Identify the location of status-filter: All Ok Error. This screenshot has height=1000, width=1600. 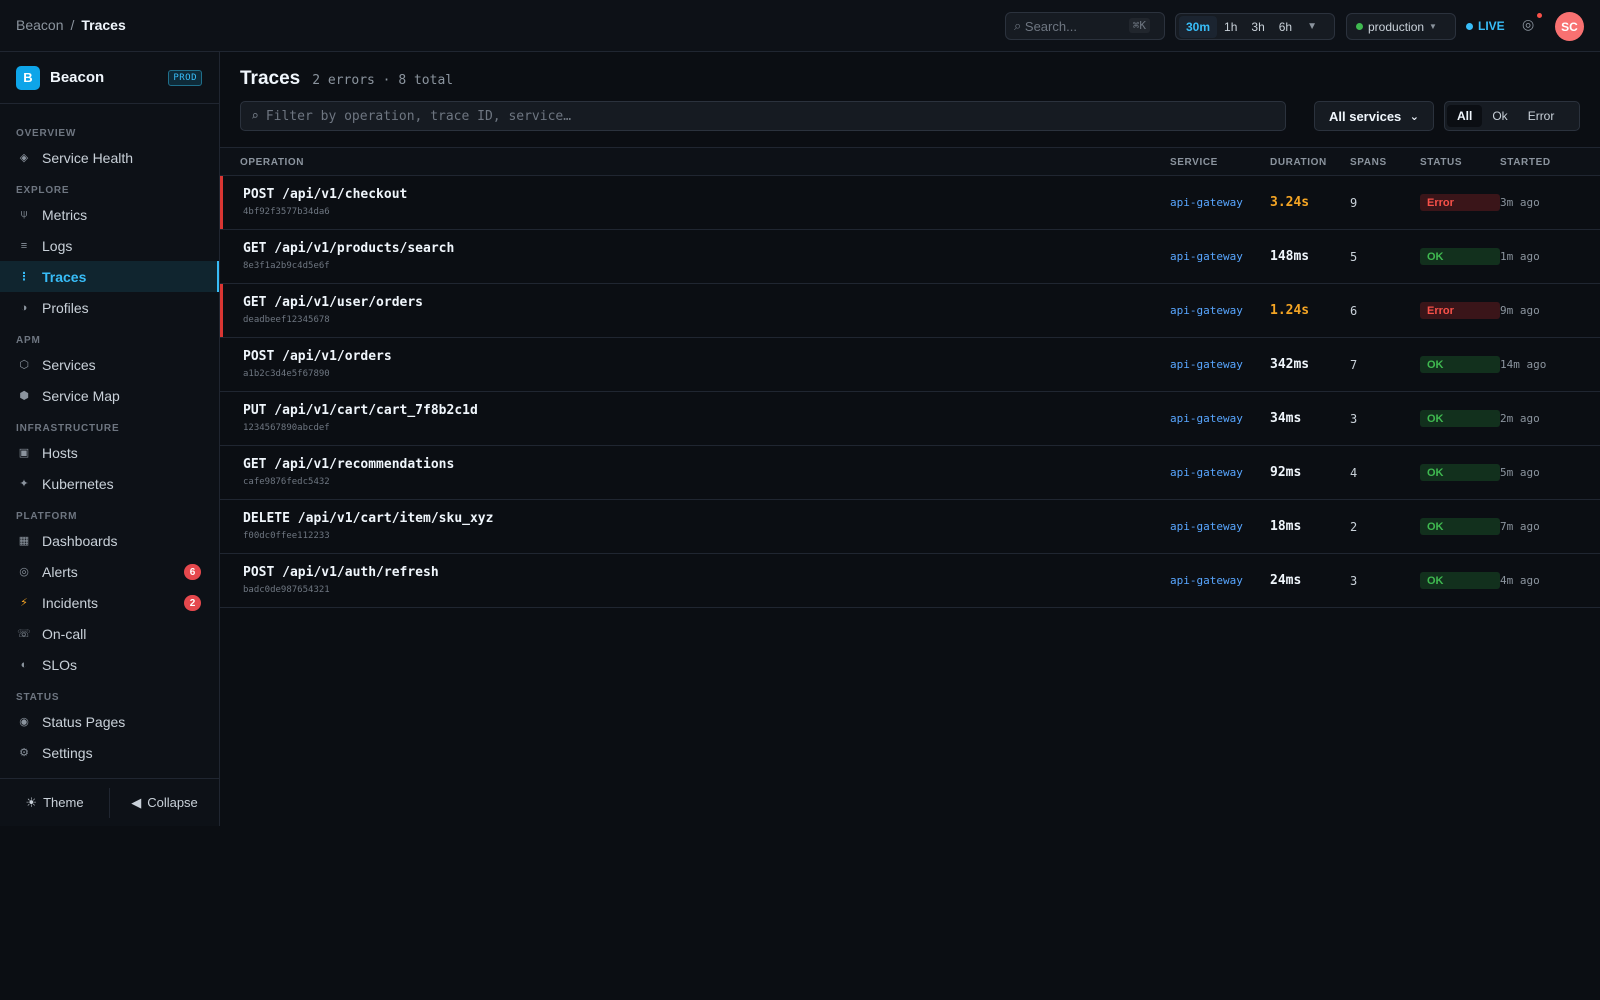
(1512, 116).